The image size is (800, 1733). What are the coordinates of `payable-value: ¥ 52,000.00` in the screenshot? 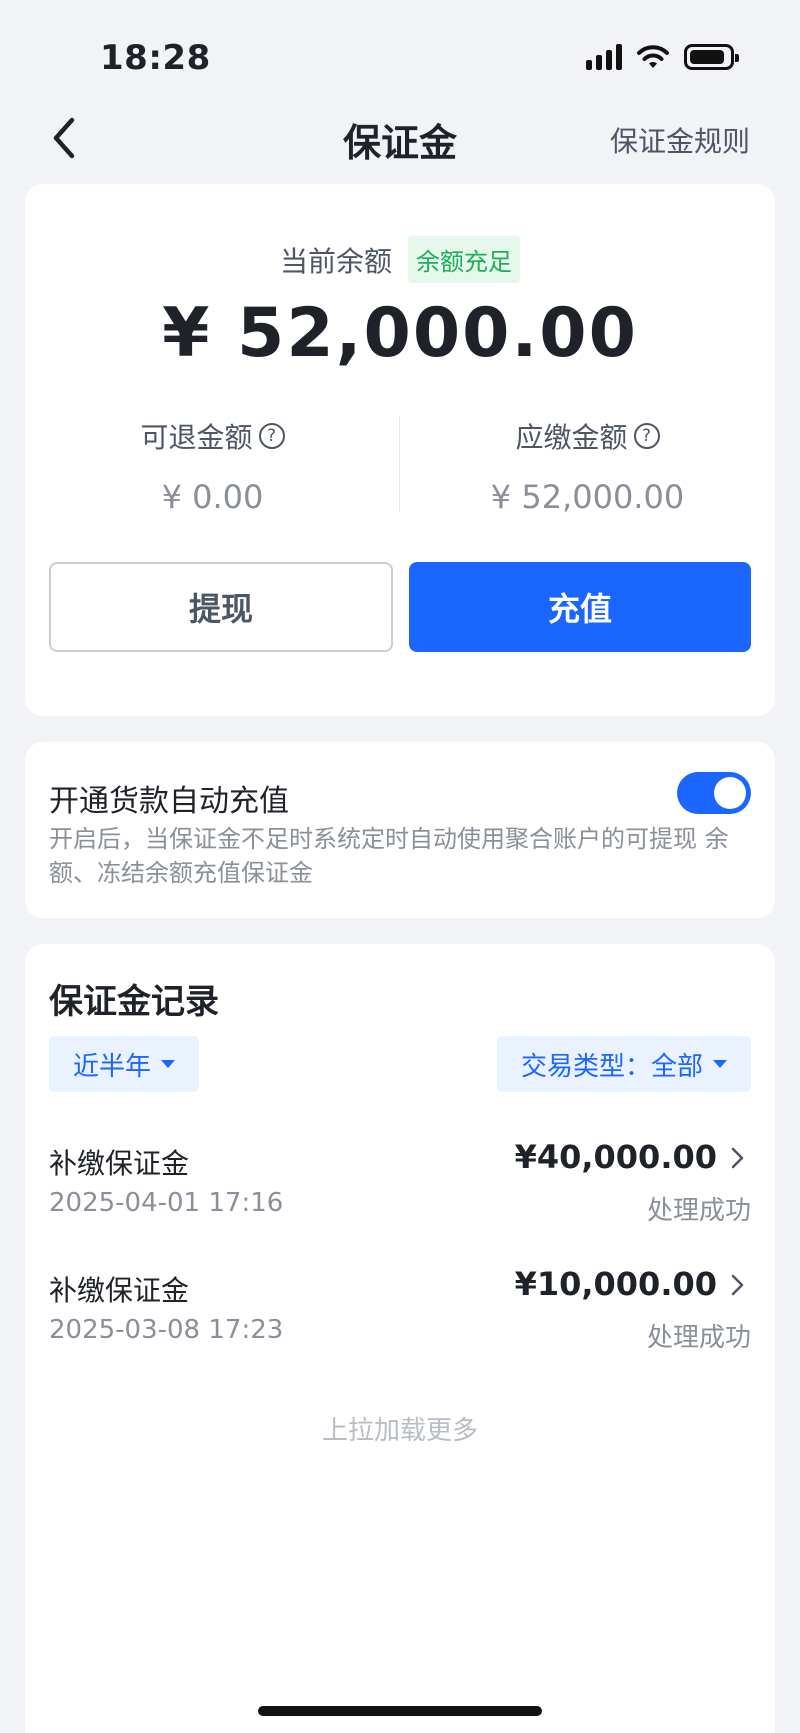 It's located at (587, 497).